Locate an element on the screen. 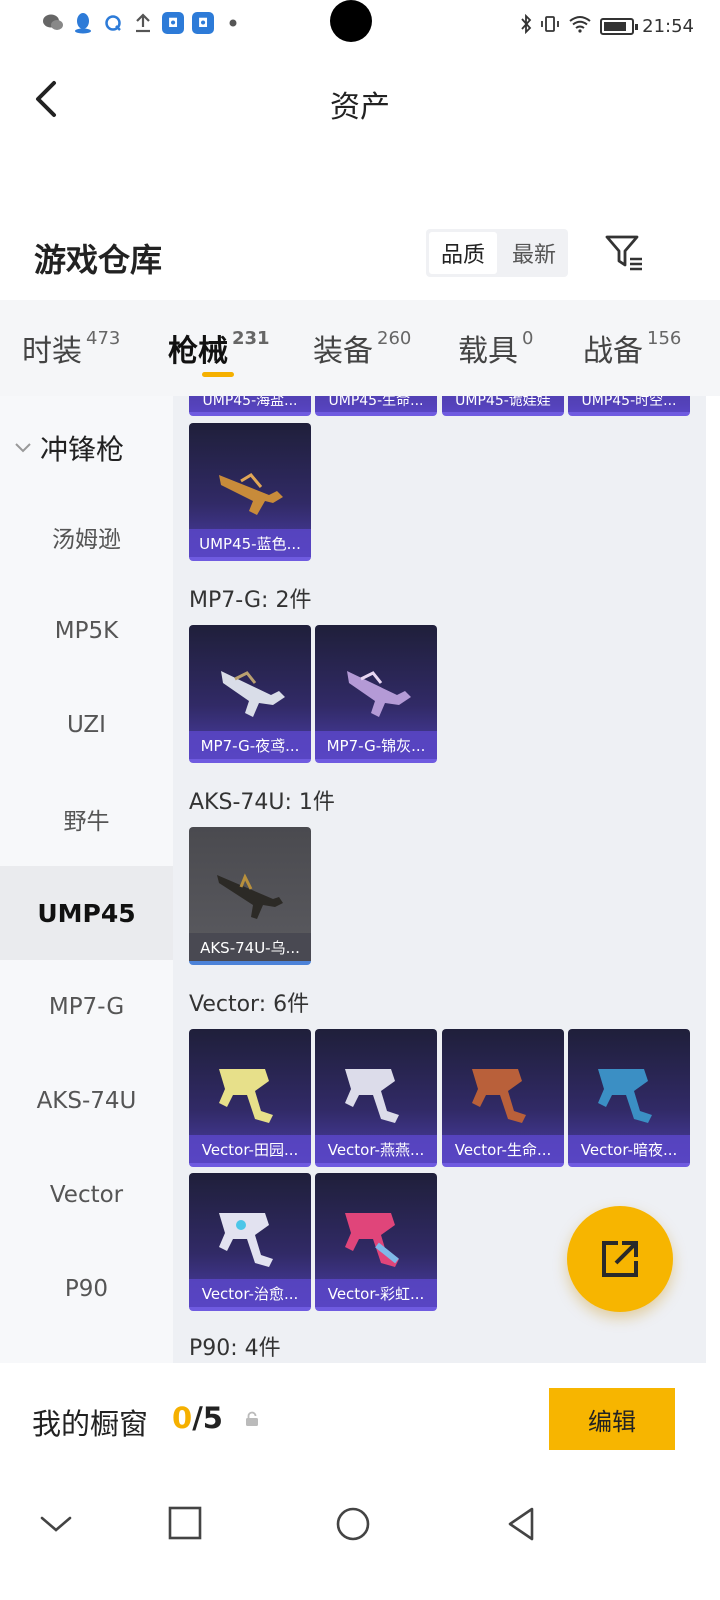 Image resolution: width=720 pixels, height=1600 pixels. showcase-count: 0/5 is located at coordinates (197, 1418).